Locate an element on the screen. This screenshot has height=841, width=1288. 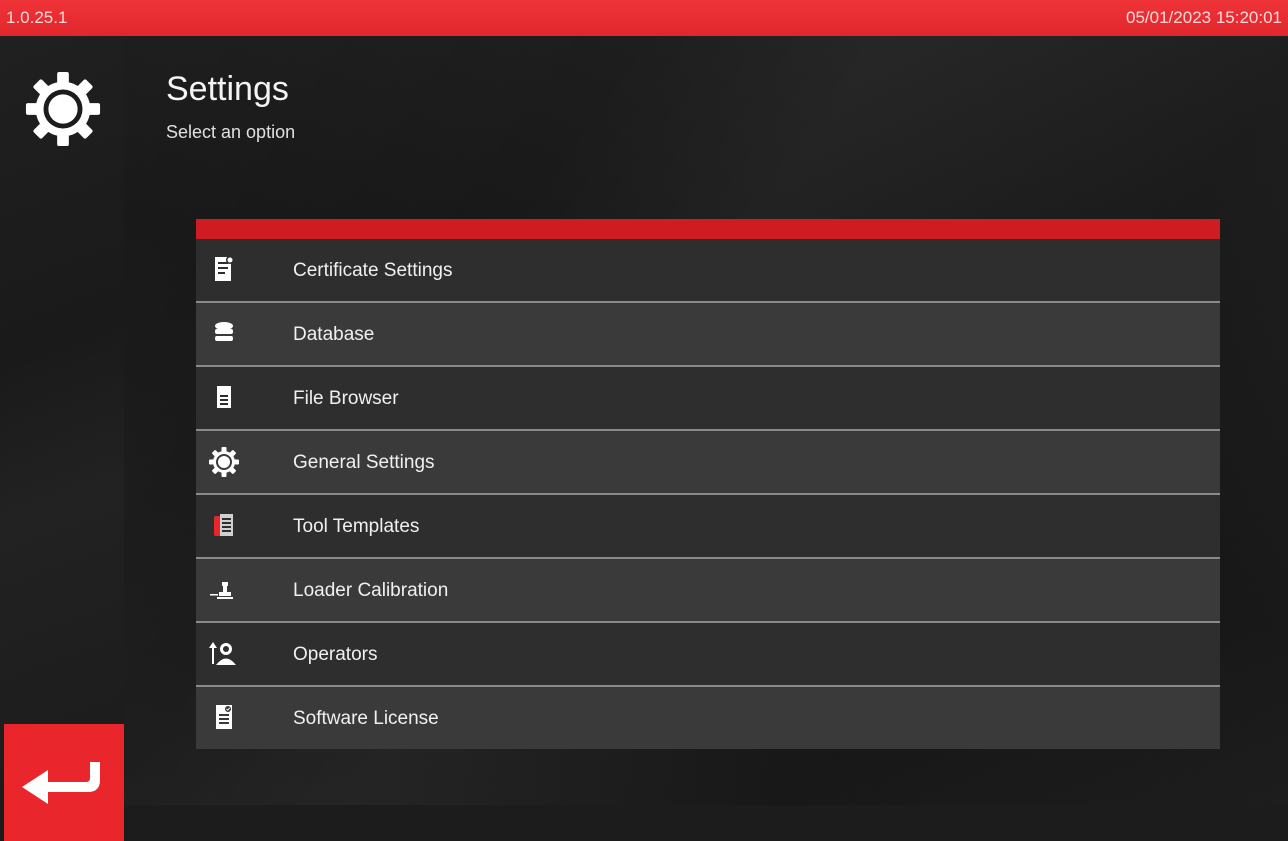
menu-header-bar is located at coordinates (708, 229).